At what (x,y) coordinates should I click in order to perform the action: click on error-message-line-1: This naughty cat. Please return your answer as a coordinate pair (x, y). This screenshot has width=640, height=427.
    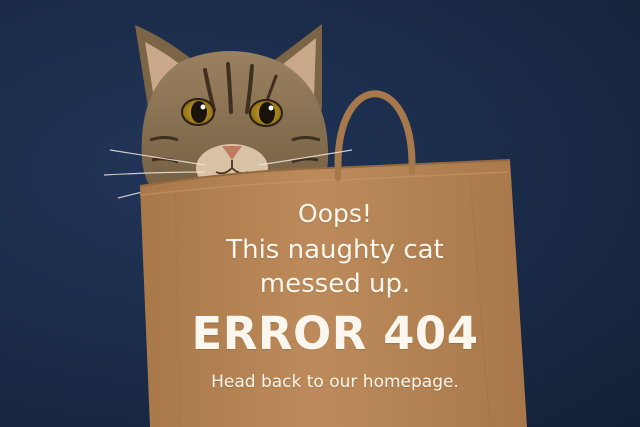
    Looking at the image, I should click on (335, 250).